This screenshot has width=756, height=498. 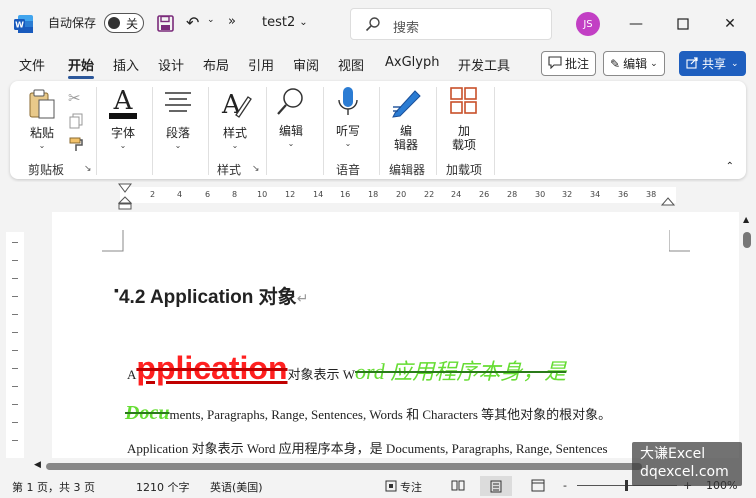 I want to click on tab-references: 引用, so click(x=261, y=64).